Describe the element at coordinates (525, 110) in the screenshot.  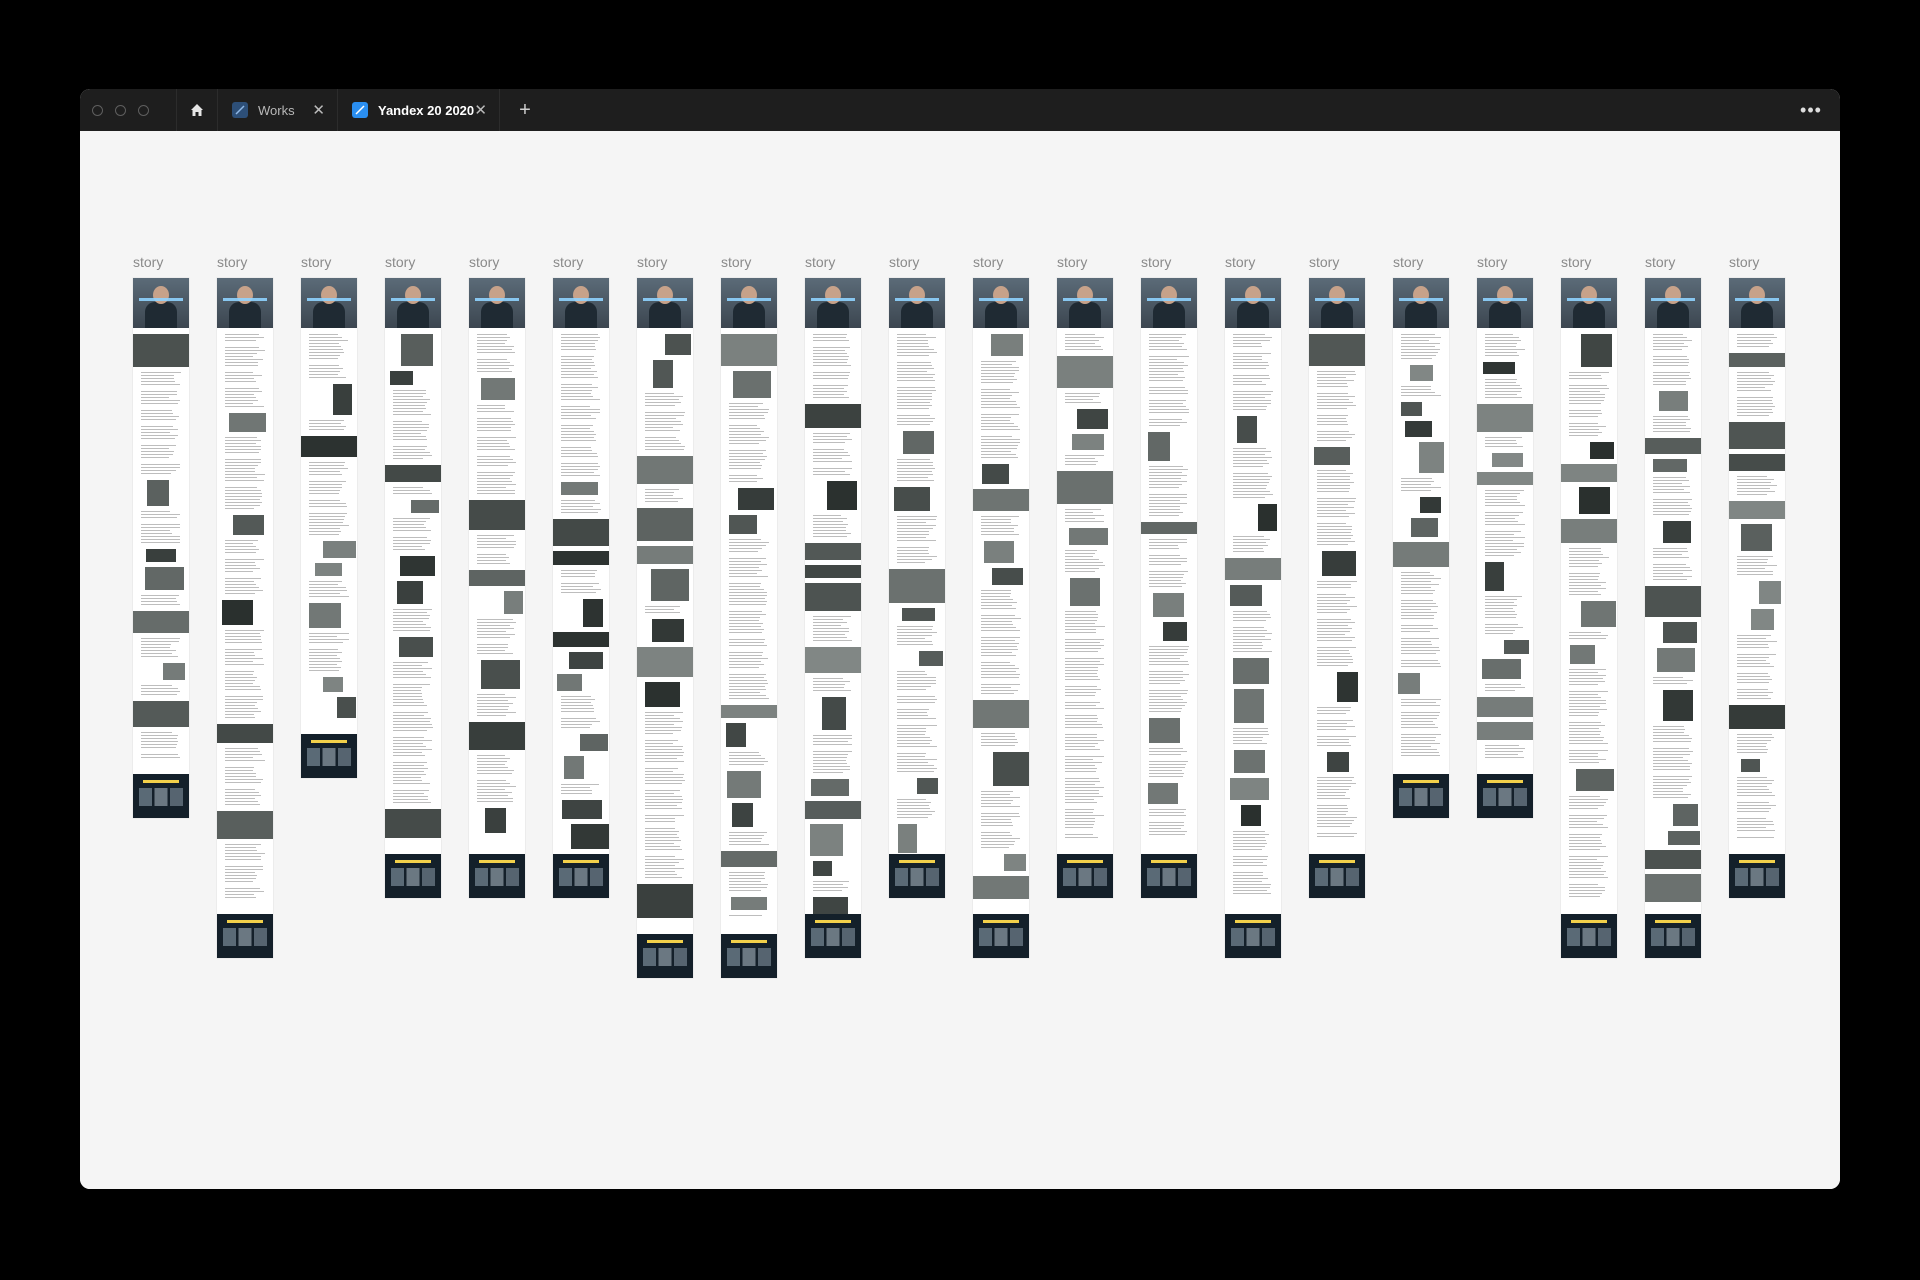
I see `new-tab-button: +` at that location.